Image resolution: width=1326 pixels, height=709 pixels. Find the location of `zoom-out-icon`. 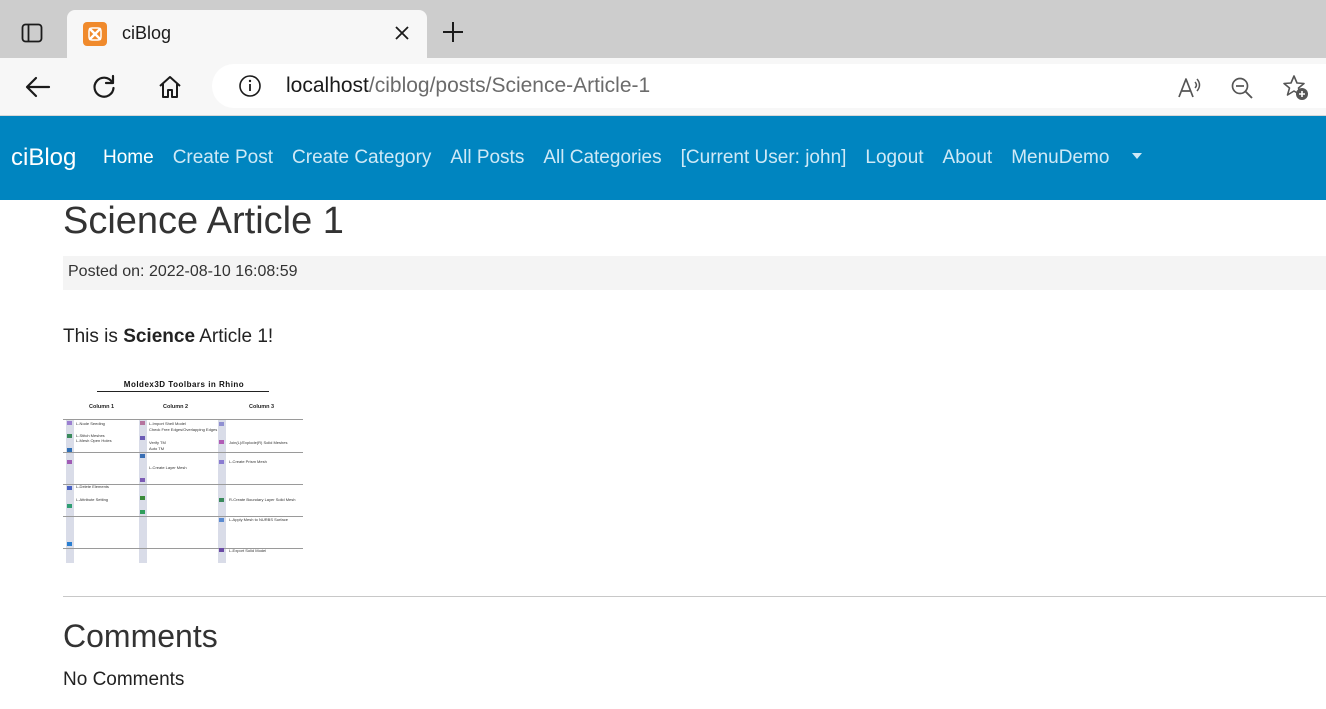

zoom-out-icon is located at coordinates (1242, 88).